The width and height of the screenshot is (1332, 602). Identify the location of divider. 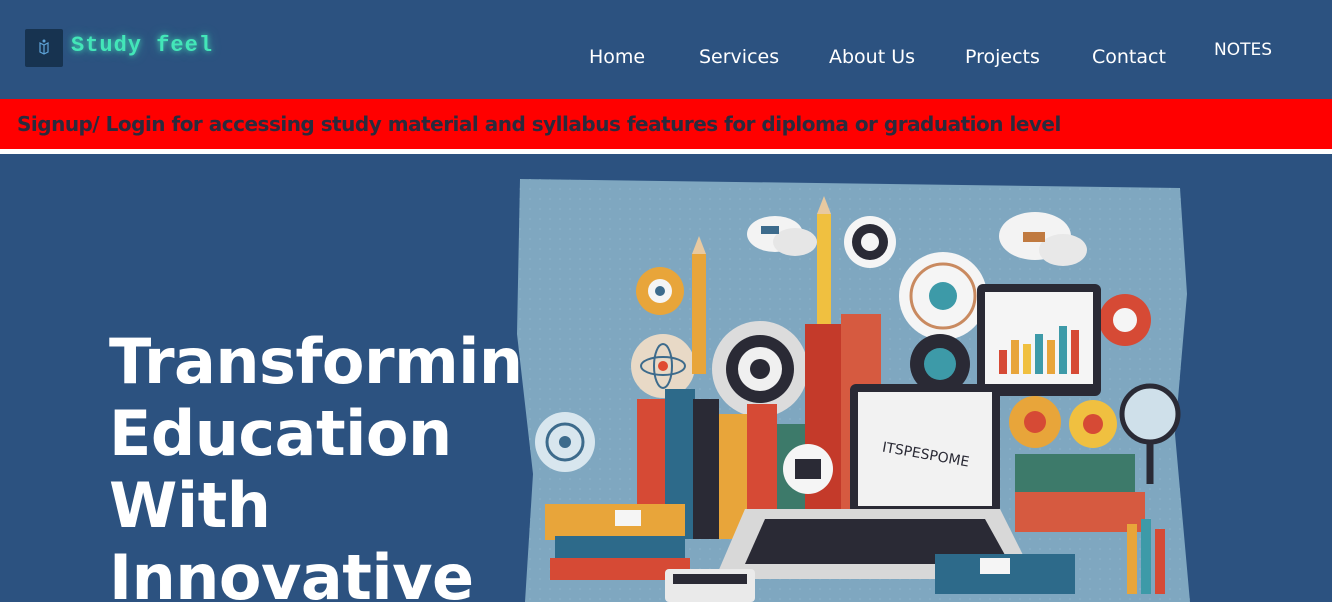
(666, 151).